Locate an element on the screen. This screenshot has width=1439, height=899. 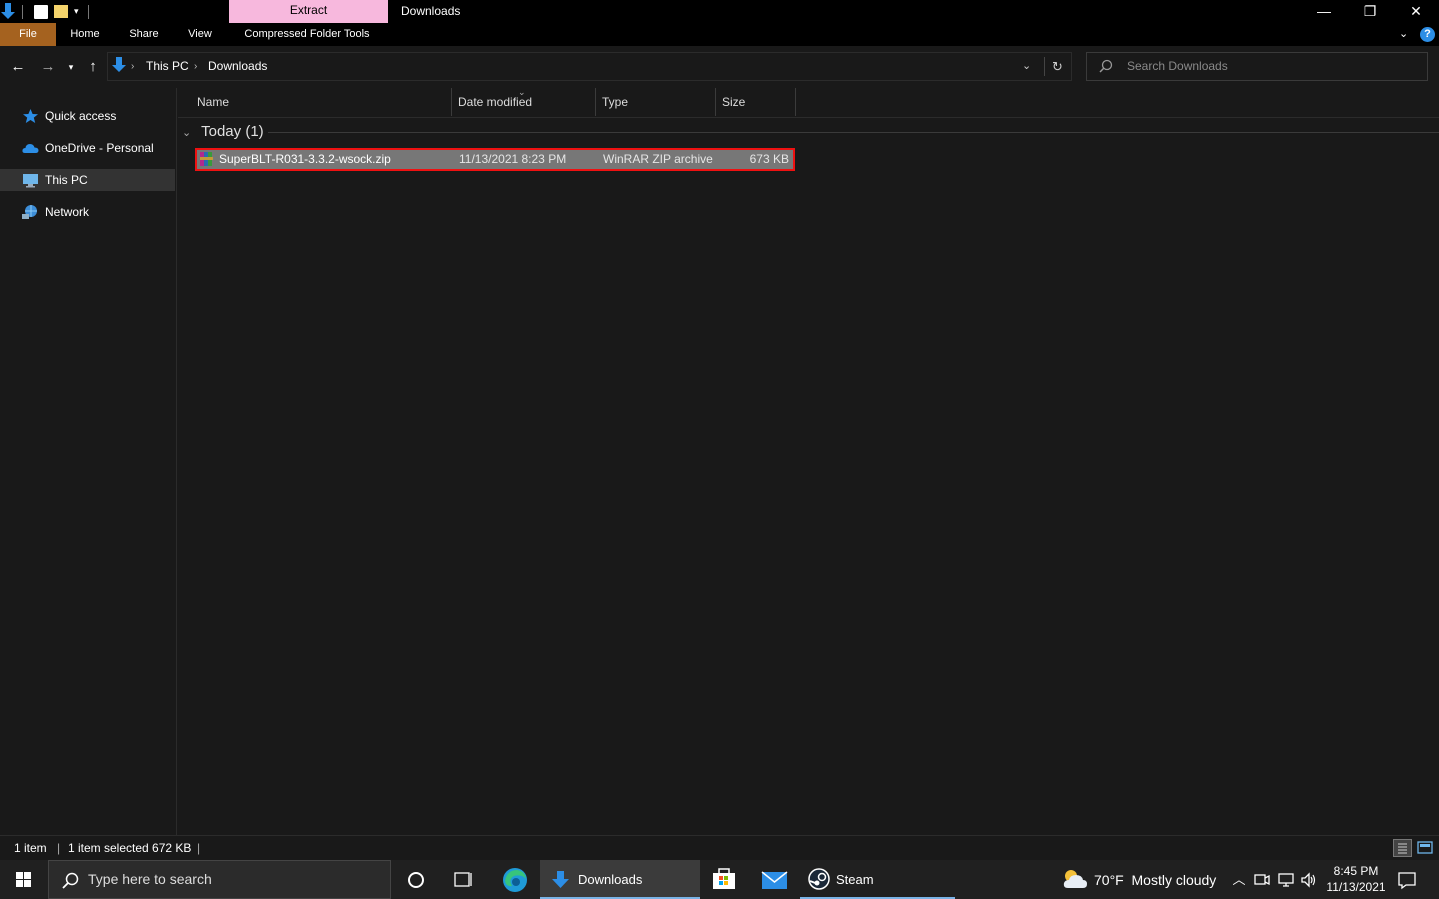
star-icon is located at coordinates (30, 116).